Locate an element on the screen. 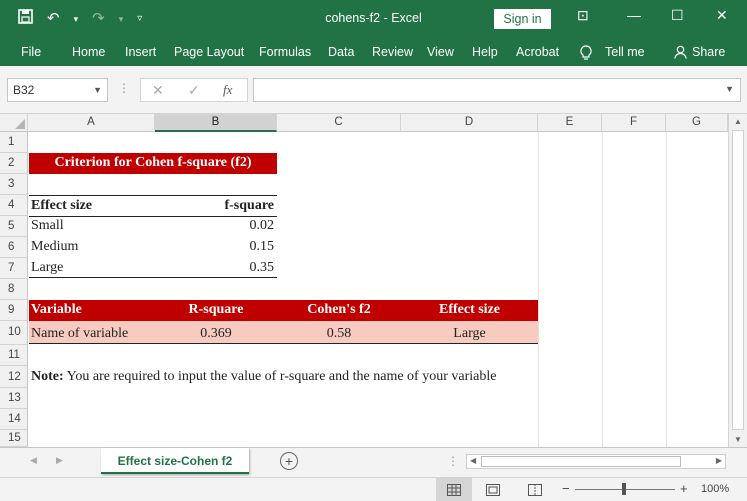 This screenshot has width=747, height=501. lightbulb-icon is located at coordinates (586, 54).